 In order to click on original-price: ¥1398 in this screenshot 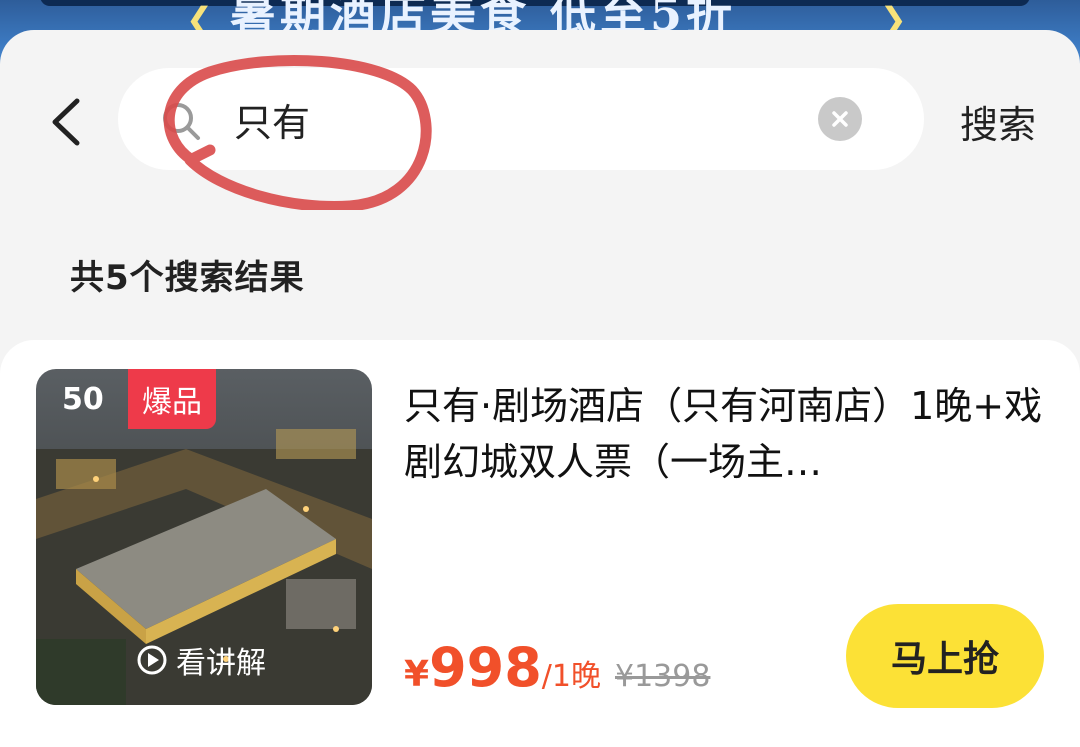, I will do `click(663, 676)`.